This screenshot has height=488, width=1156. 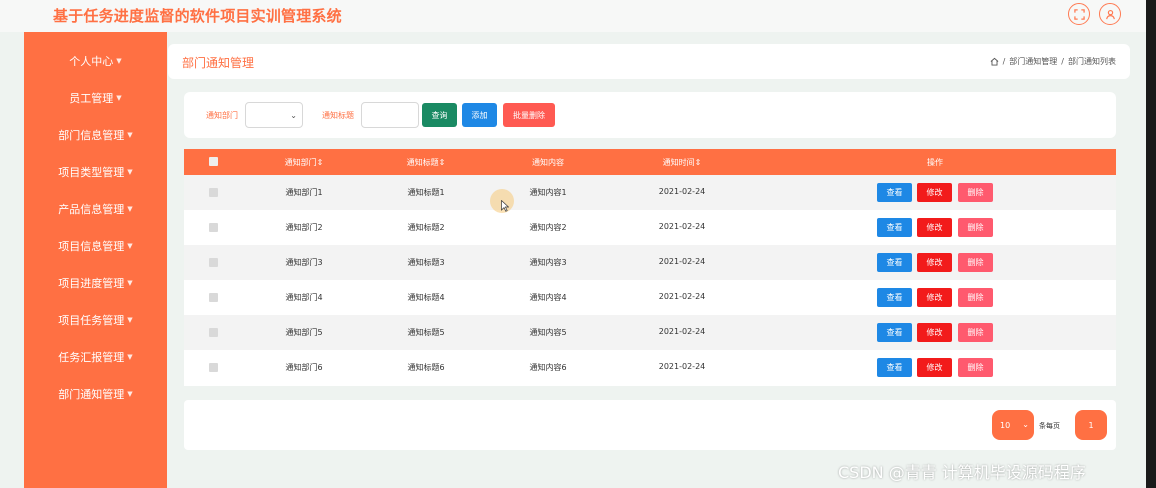 What do you see at coordinates (426, 297) in the screenshot?
I see `cell-title: 通知标题4` at bounding box center [426, 297].